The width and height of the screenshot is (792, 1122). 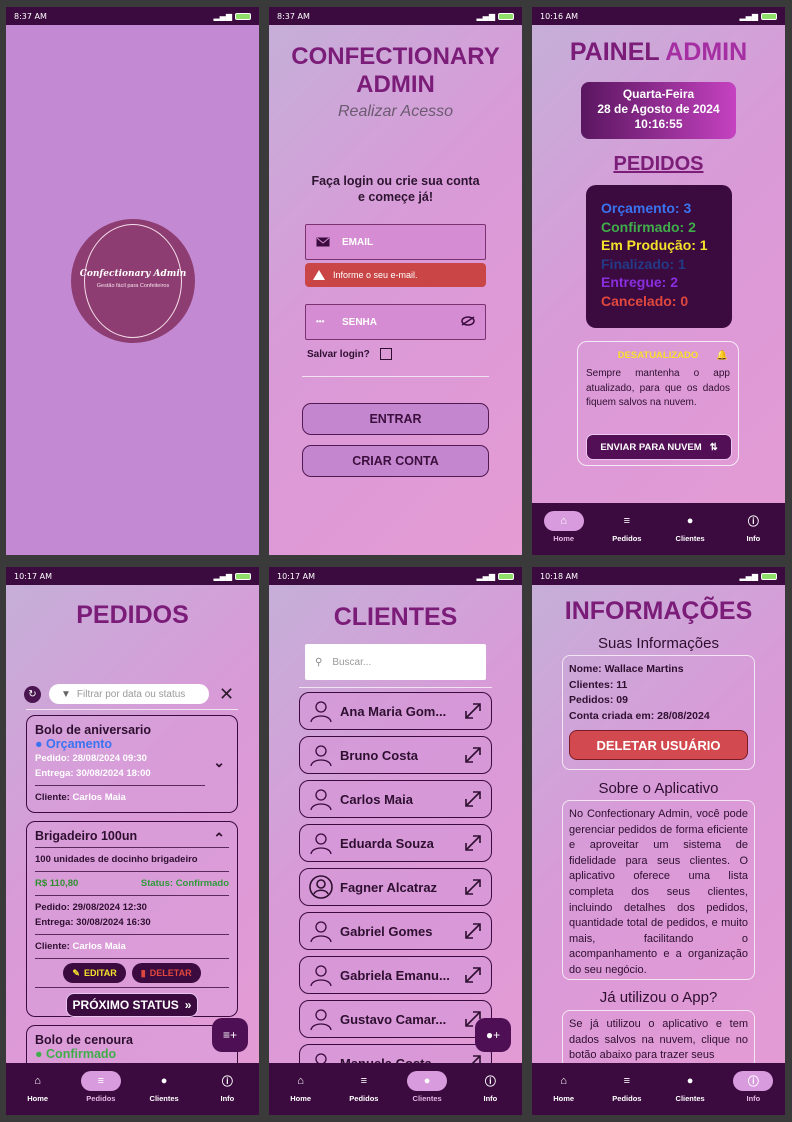 What do you see at coordinates (91, 907) in the screenshot?
I see `order-date: Pedido: 29/08/2024 12:30` at bounding box center [91, 907].